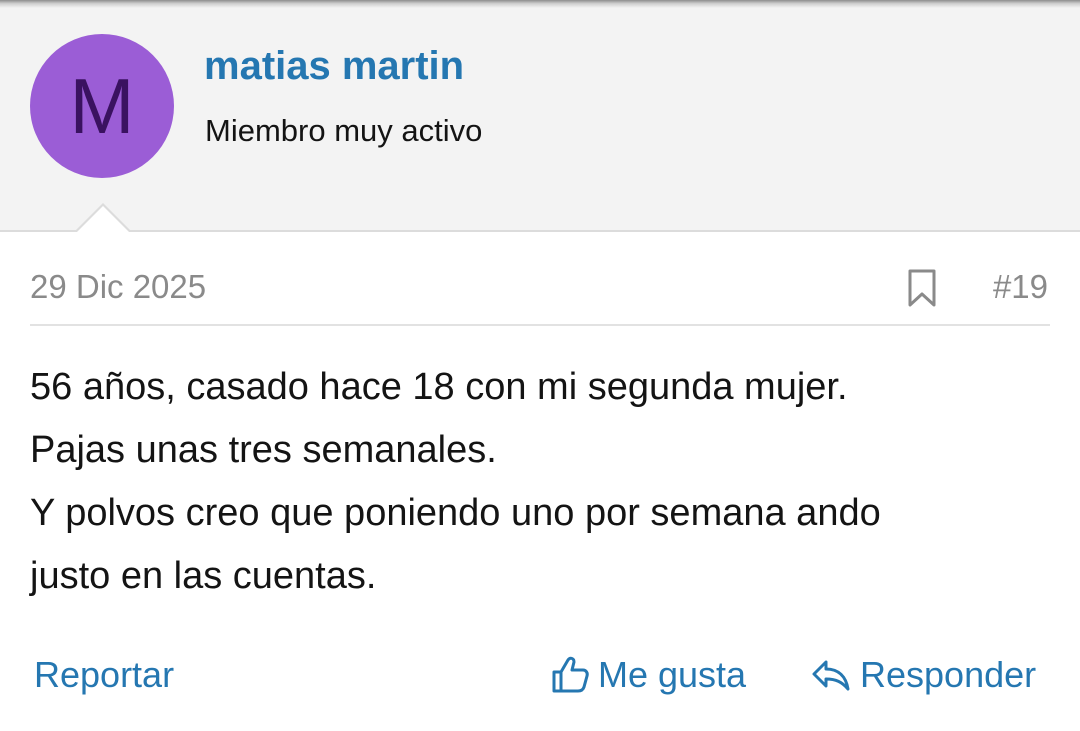 This screenshot has height=731, width=1080. Describe the element at coordinates (334, 66) in the screenshot. I see `username-link: matias martin` at that location.